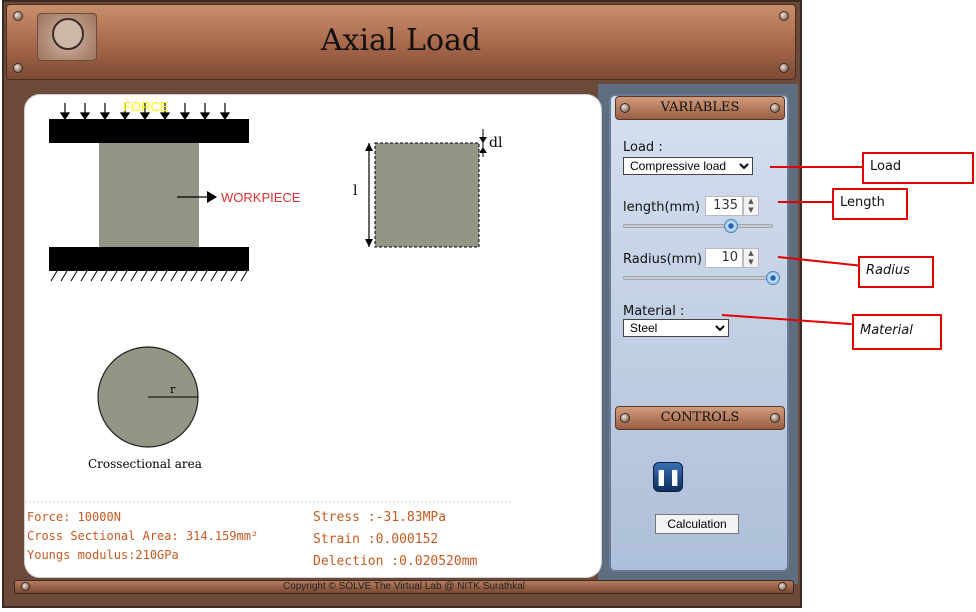  I want to click on stress-value: Stress :-31.83MPa, so click(380, 517).